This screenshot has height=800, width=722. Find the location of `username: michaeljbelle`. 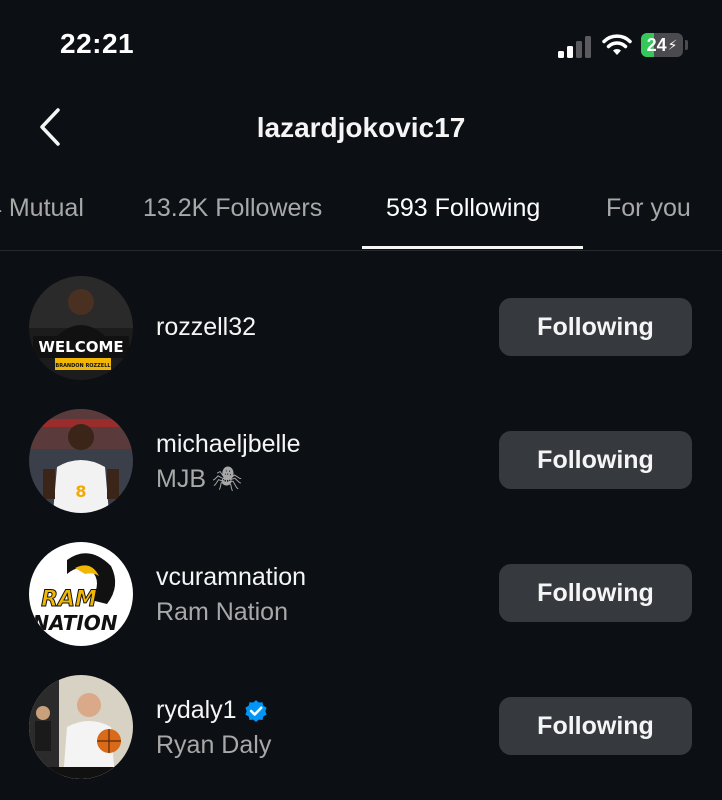

username: michaeljbelle is located at coordinates (228, 444).